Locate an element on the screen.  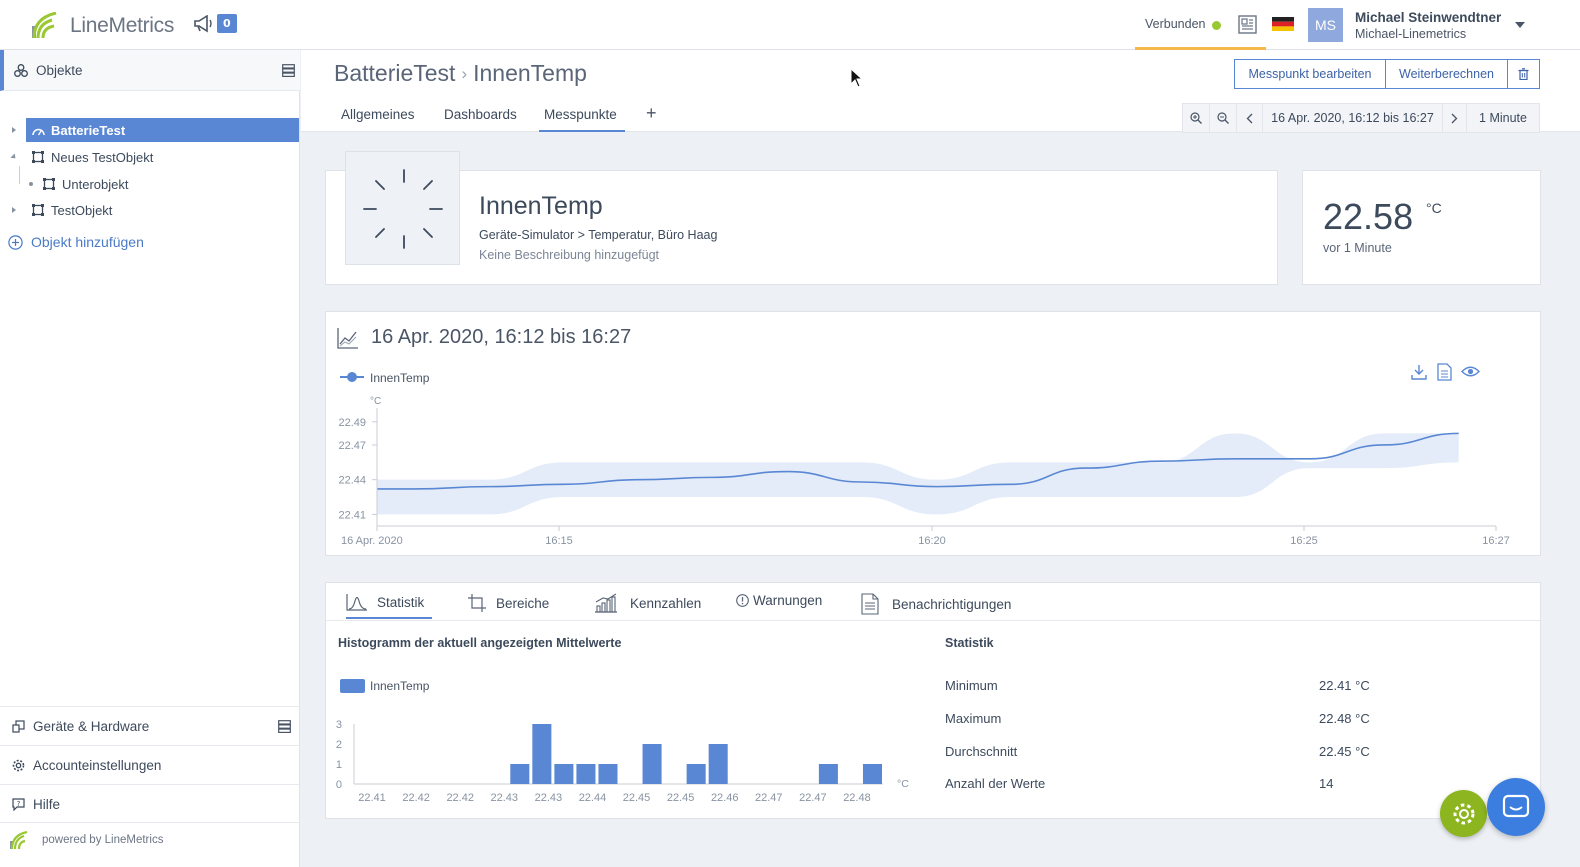
stat-tab-kennzahlen: Kennzahlen is located at coordinates (647, 603).